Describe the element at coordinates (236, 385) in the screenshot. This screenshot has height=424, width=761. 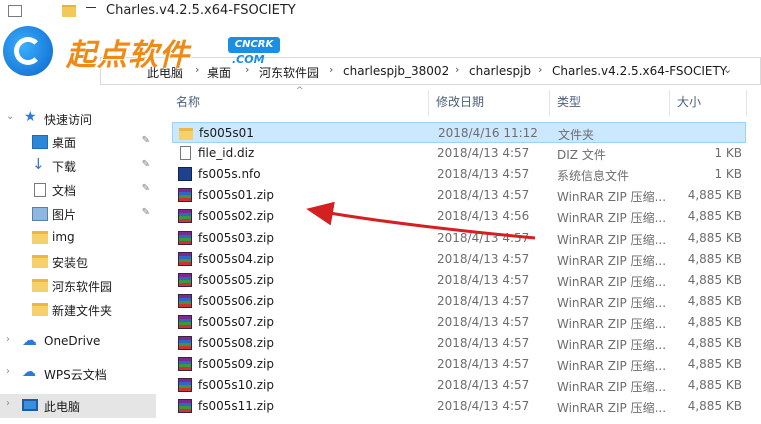
I see `file-name: fs005s10.zip` at that location.